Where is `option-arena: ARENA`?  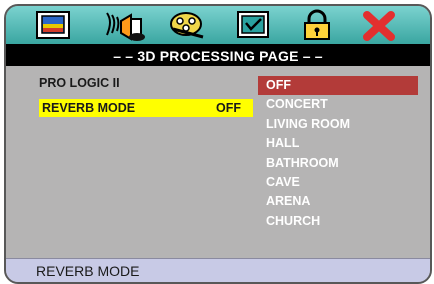
option-arena: ARENA is located at coordinates (338, 201).